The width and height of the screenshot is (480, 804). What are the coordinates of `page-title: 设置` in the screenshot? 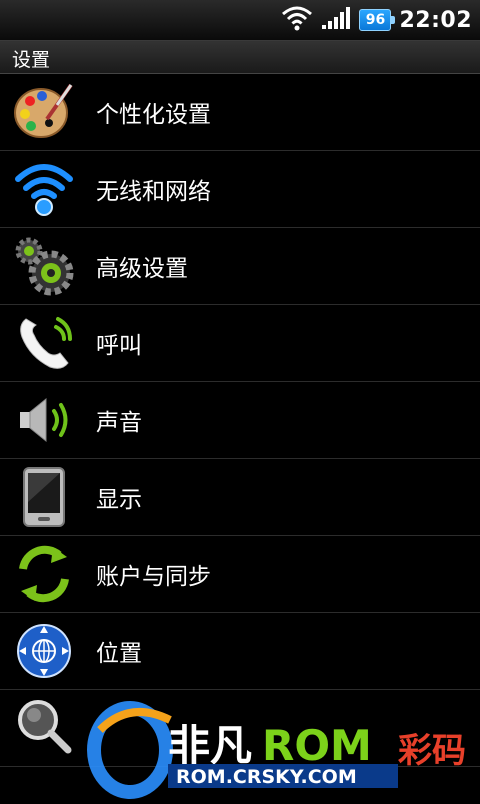 It's located at (31, 60).